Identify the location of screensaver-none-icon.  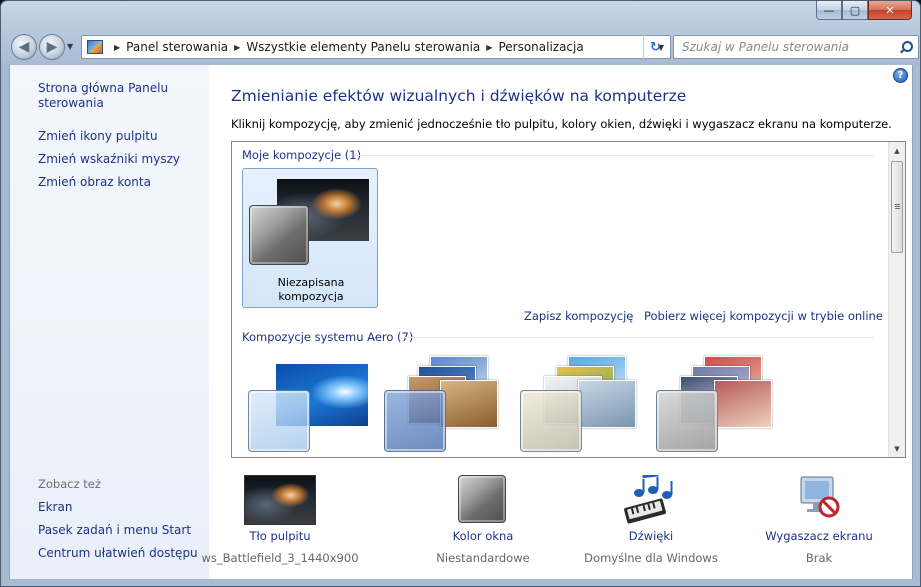
(819, 500).